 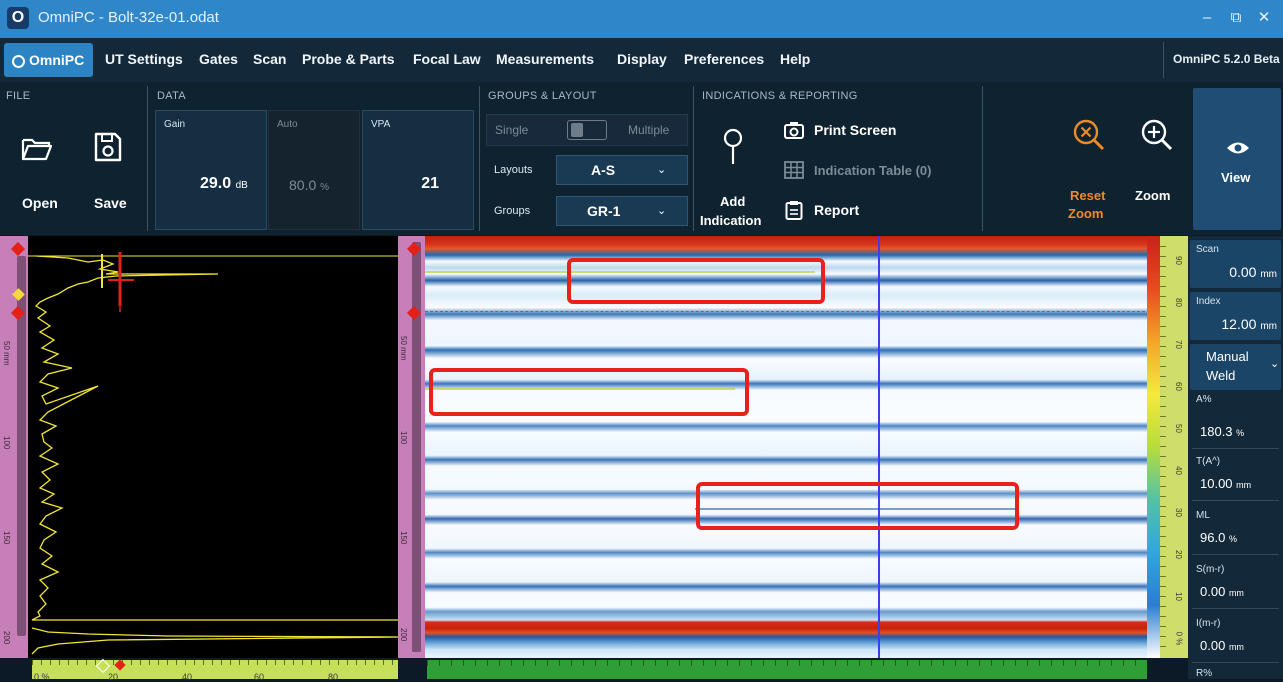 I want to click on scan-position-field: Scan 0.00 mm, so click(x=1235, y=264).